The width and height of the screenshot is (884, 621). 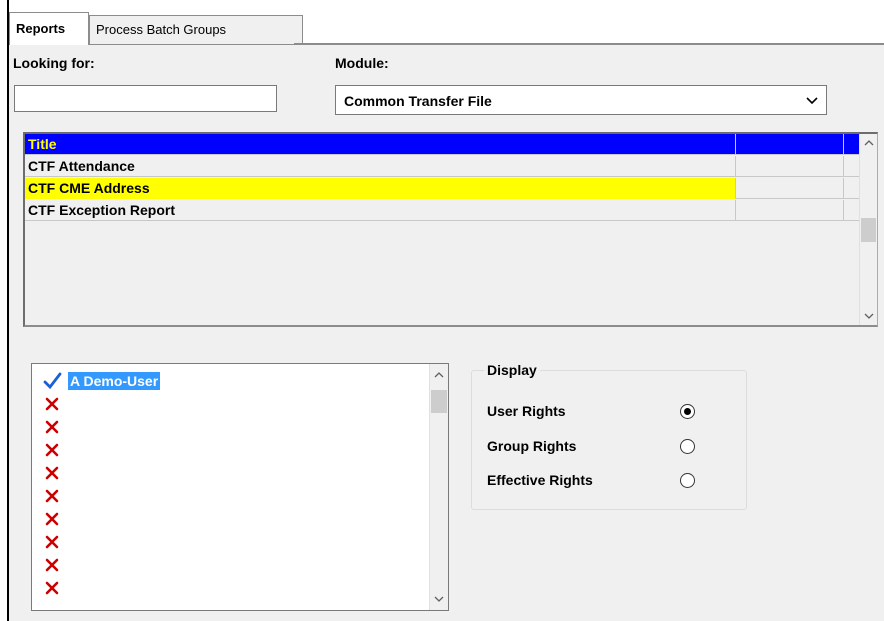 What do you see at coordinates (418, 101) in the screenshot?
I see `module-selected-value: Common Transfer File` at bounding box center [418, 101].